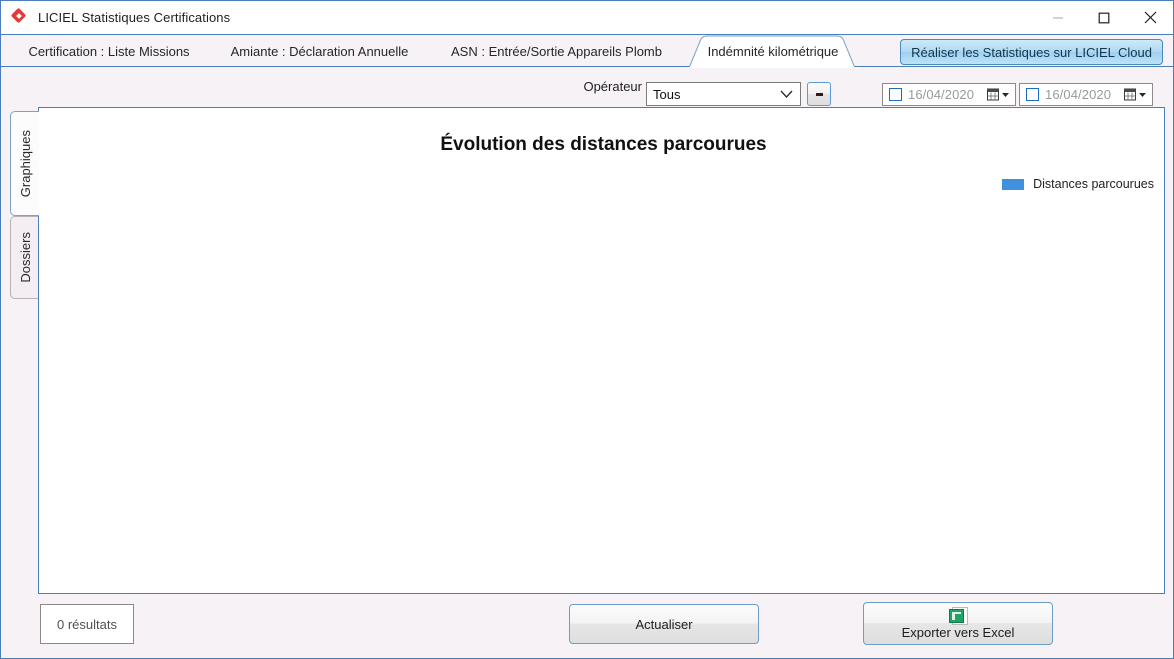 This screenshot has height=659, width=1174. I want to click on window-title: LICIEL Statistiques Certifications, so click(134, 17).